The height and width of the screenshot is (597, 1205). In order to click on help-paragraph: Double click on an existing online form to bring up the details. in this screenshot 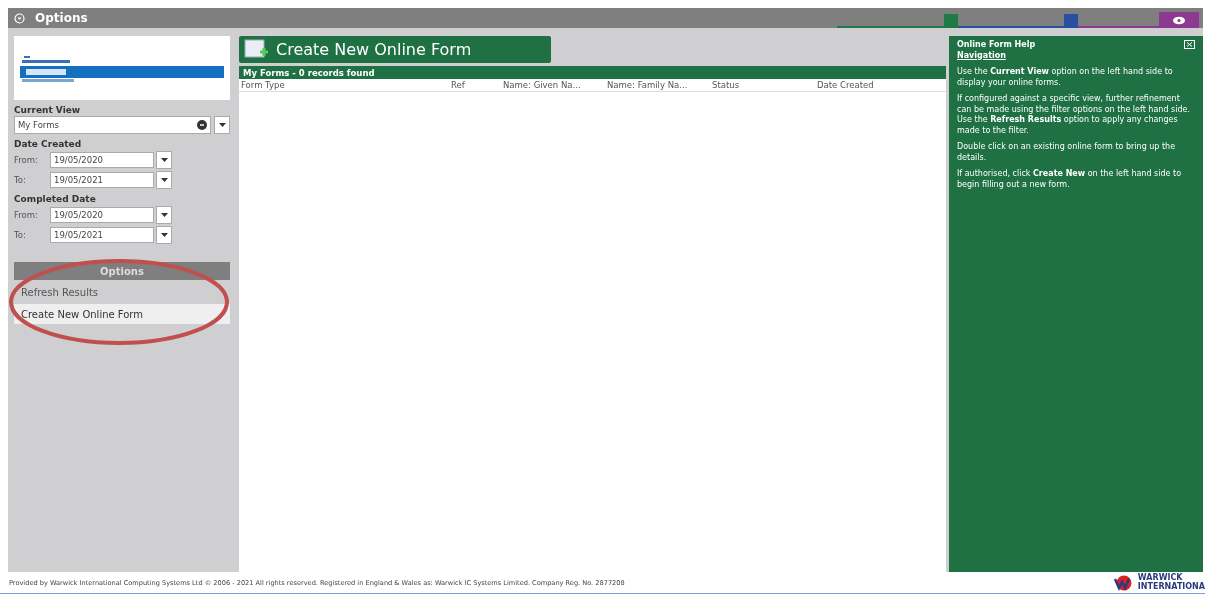, I will do `click(1067, 152)`.